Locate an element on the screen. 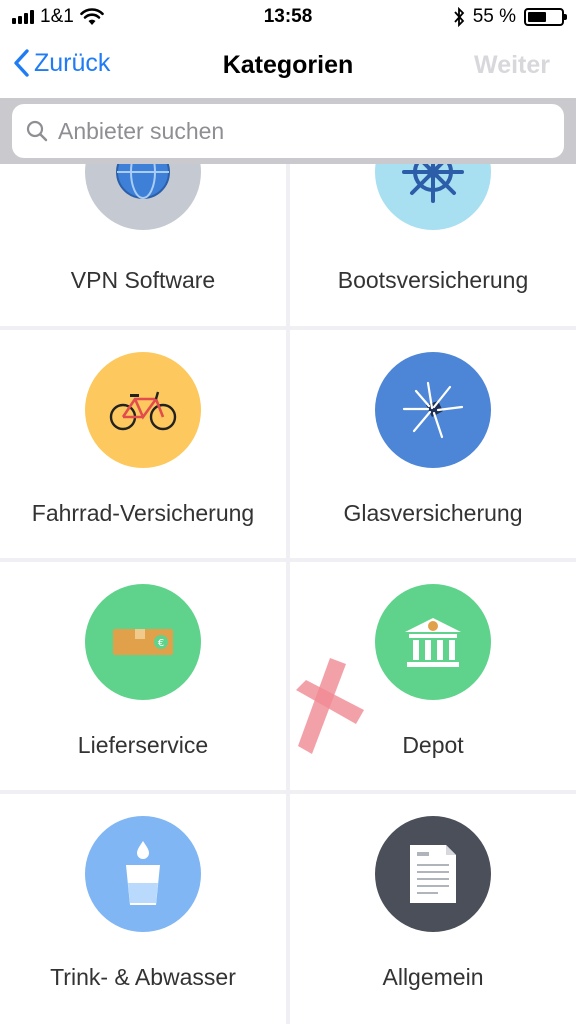 Image resolution: width=576 pixels, height=1024 pixels. category-tile: Trink- & Abwasser is located at coordinates (143, 909).